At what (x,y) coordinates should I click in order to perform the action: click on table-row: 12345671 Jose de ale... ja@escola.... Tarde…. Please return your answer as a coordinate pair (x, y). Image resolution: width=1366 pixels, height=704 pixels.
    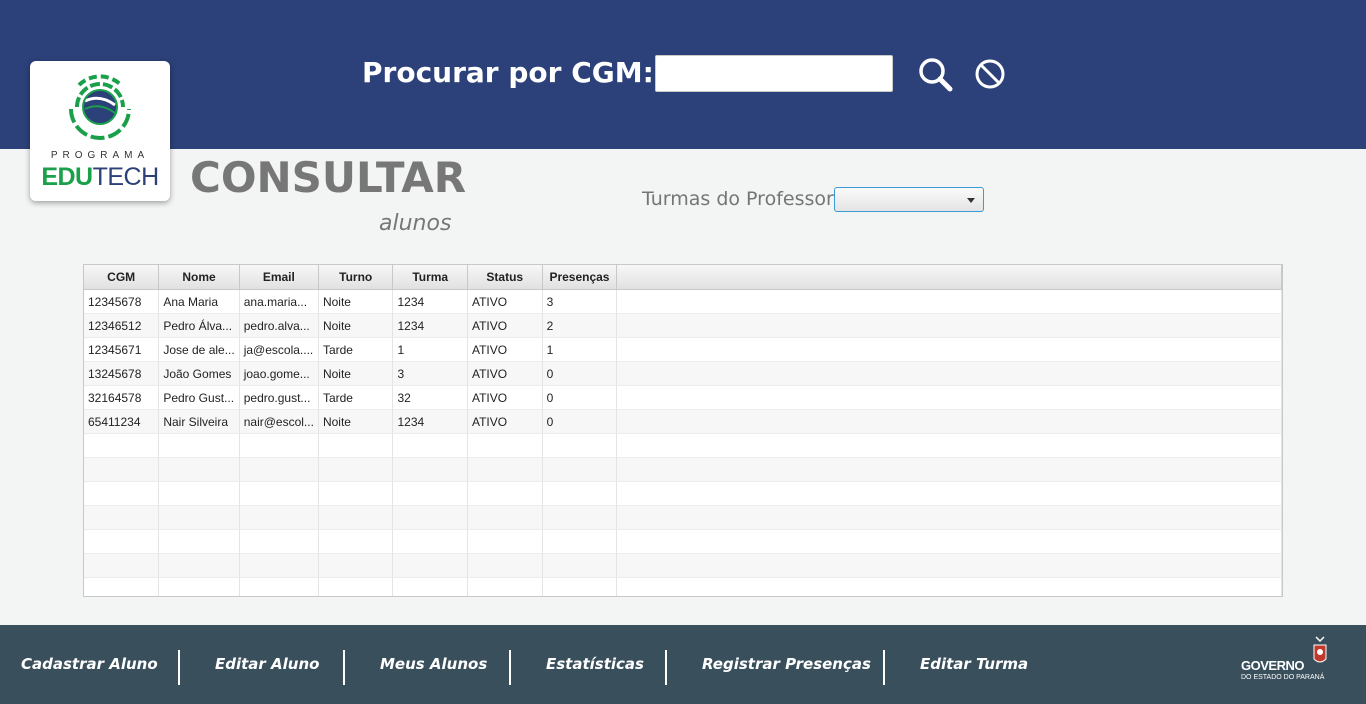
    Looking at the image, I should click on (683, 349).